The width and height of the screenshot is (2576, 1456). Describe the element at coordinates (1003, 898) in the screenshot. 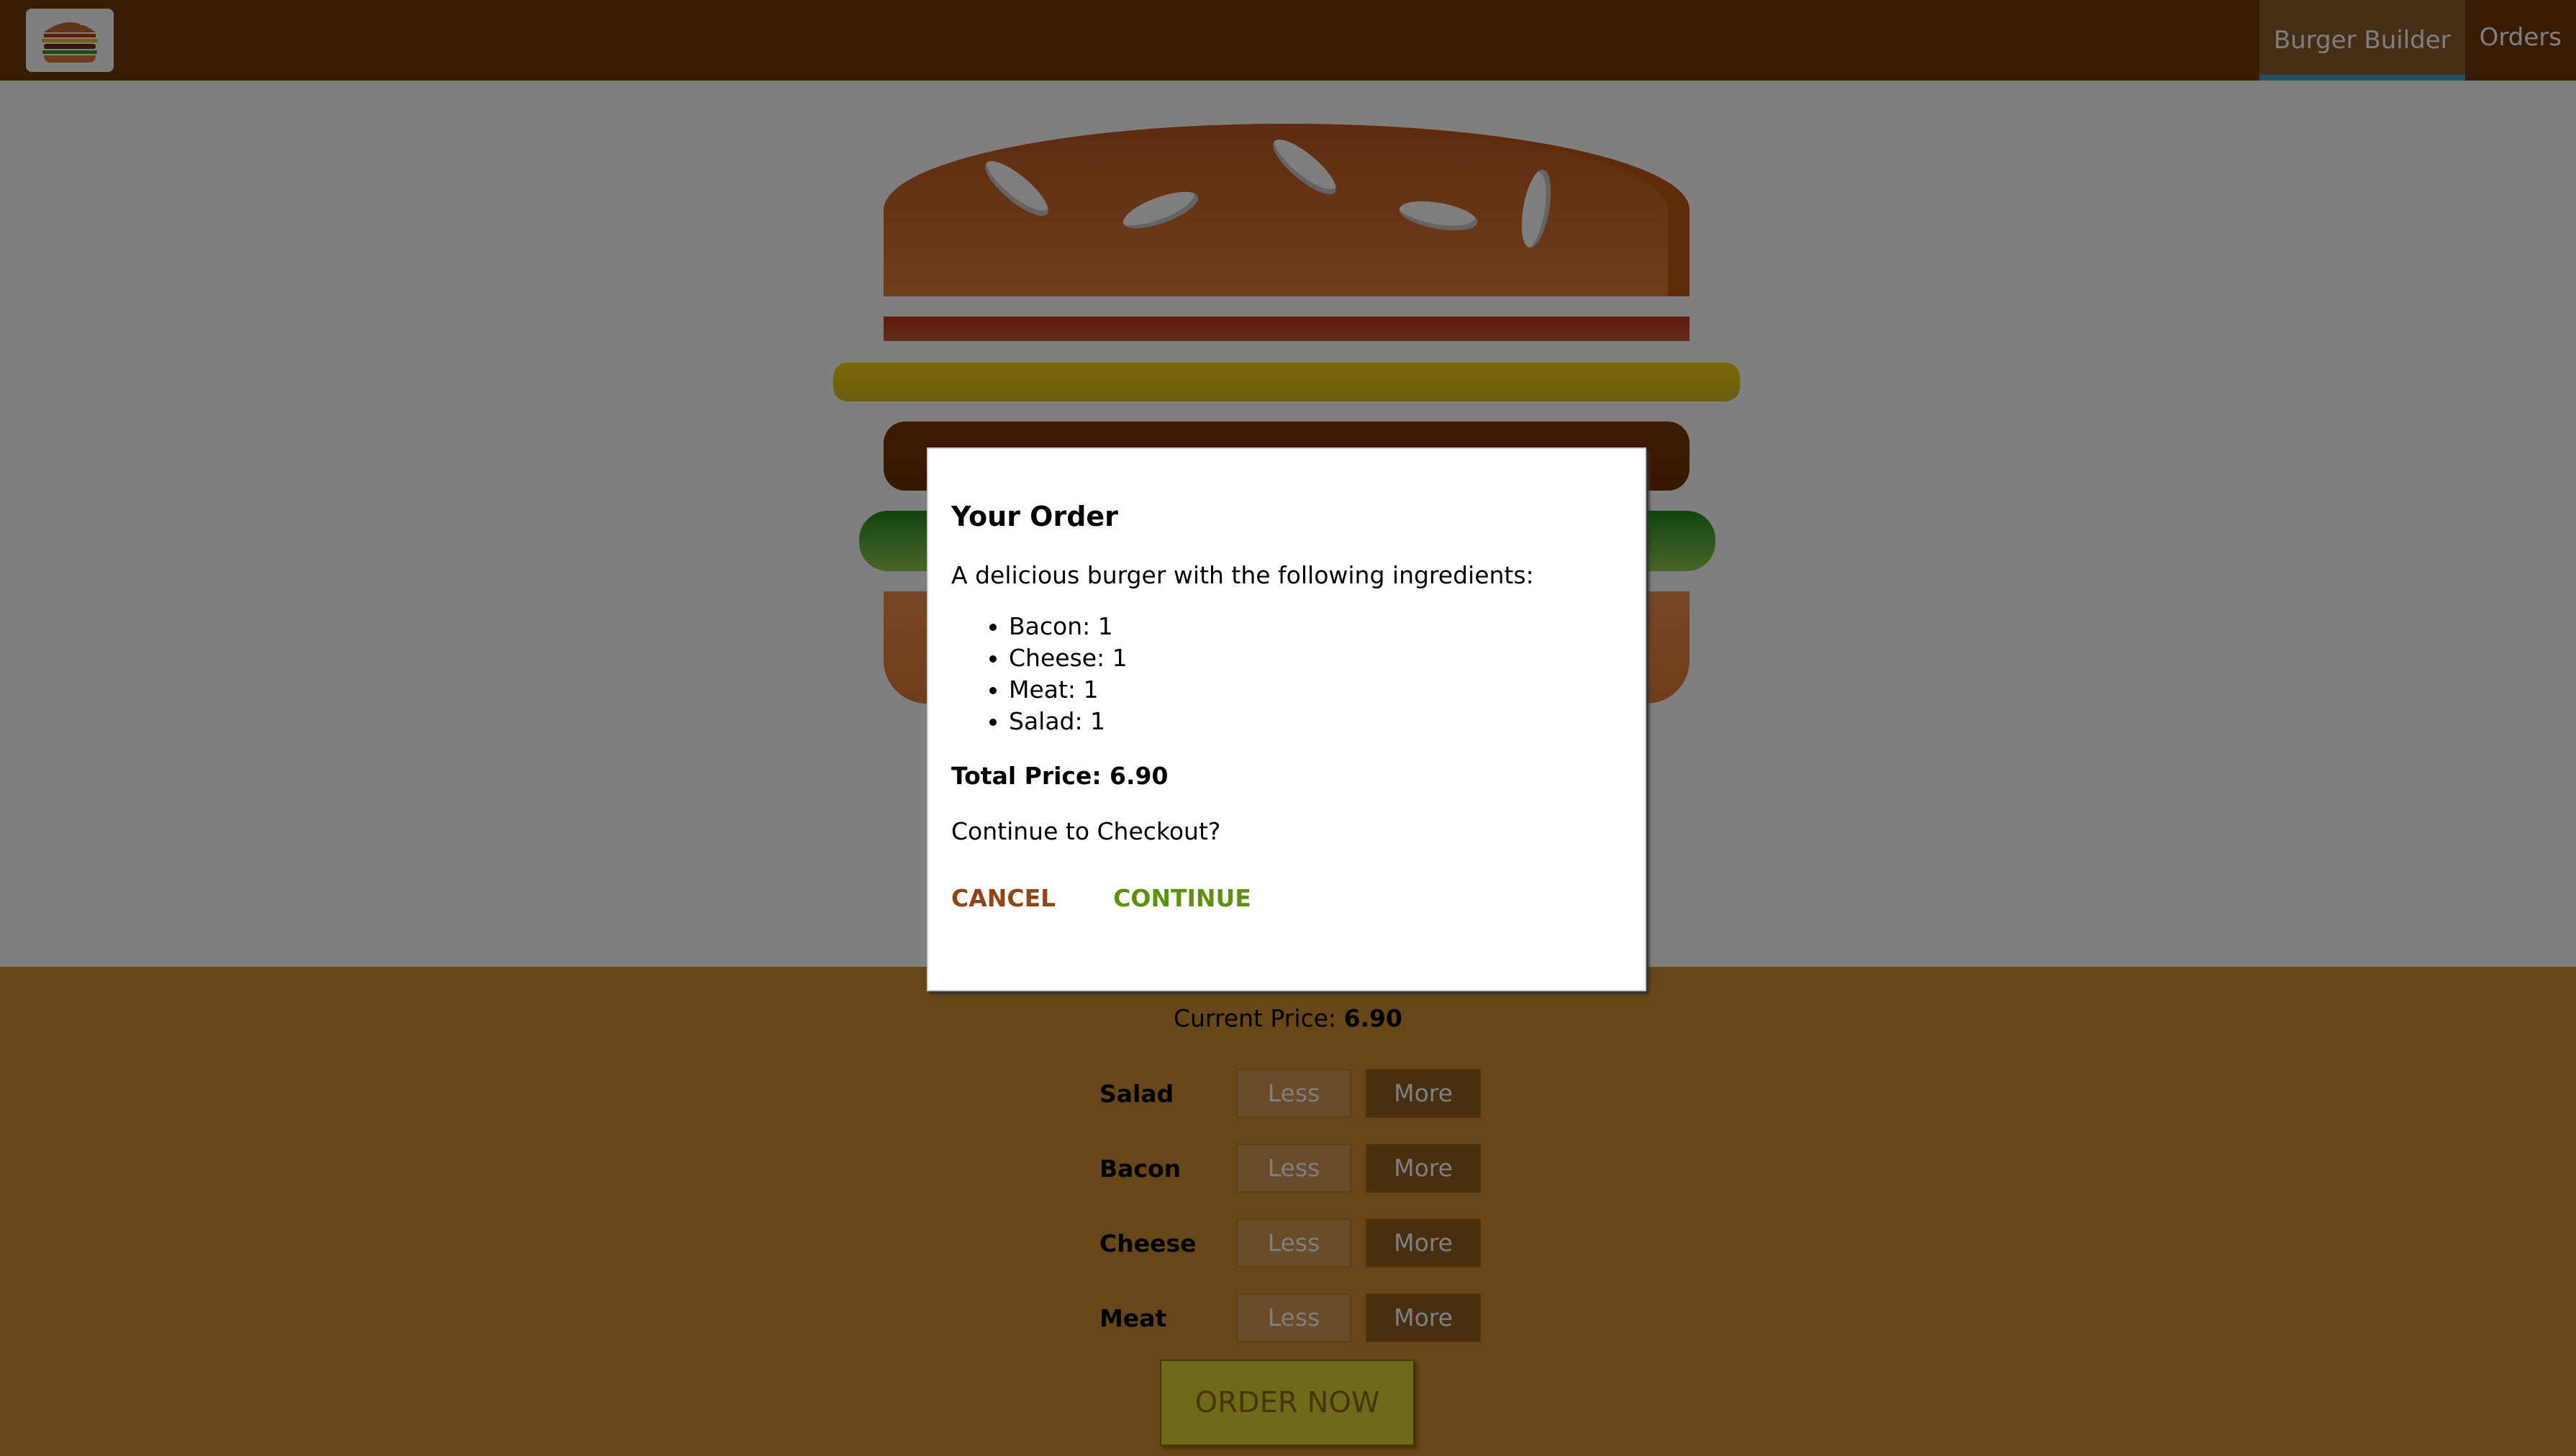

I see `cancel-button: CANCEL` at that location.